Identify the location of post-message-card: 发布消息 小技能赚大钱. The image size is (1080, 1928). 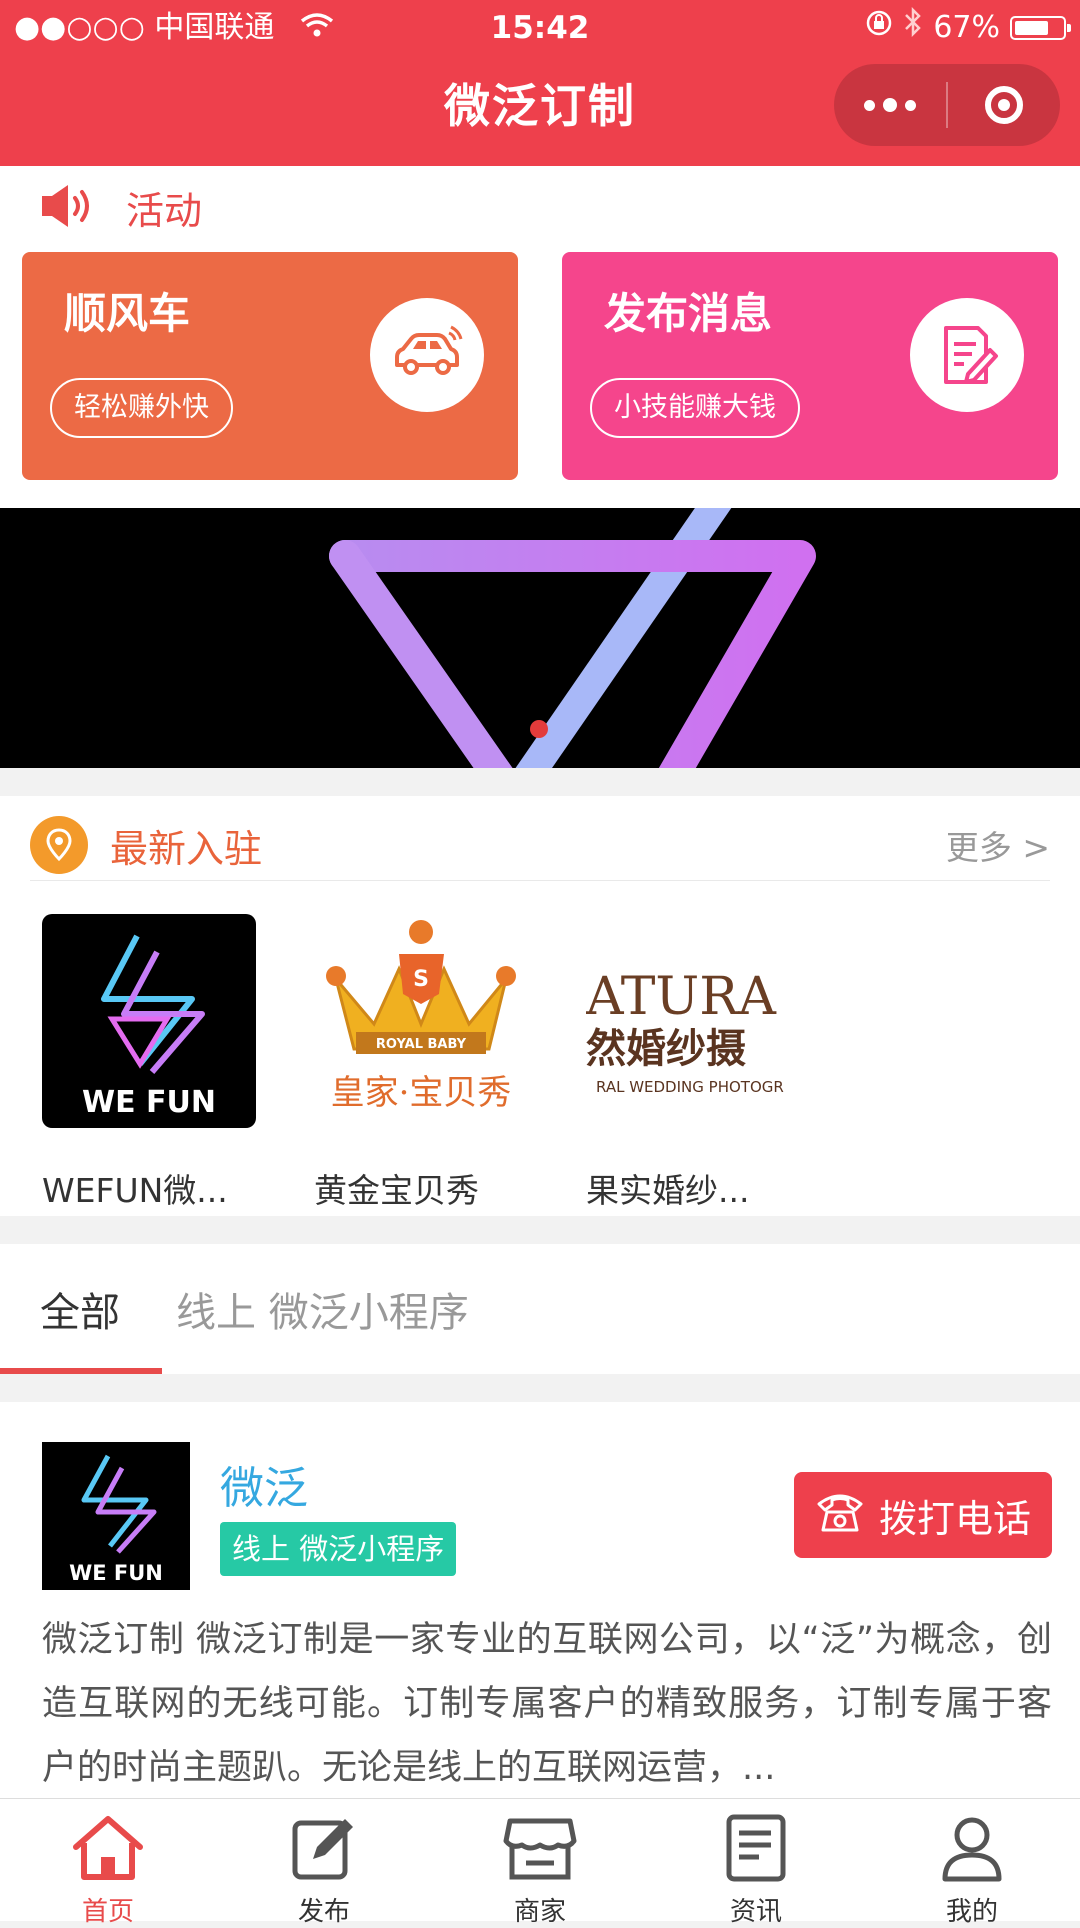
(810, 366).